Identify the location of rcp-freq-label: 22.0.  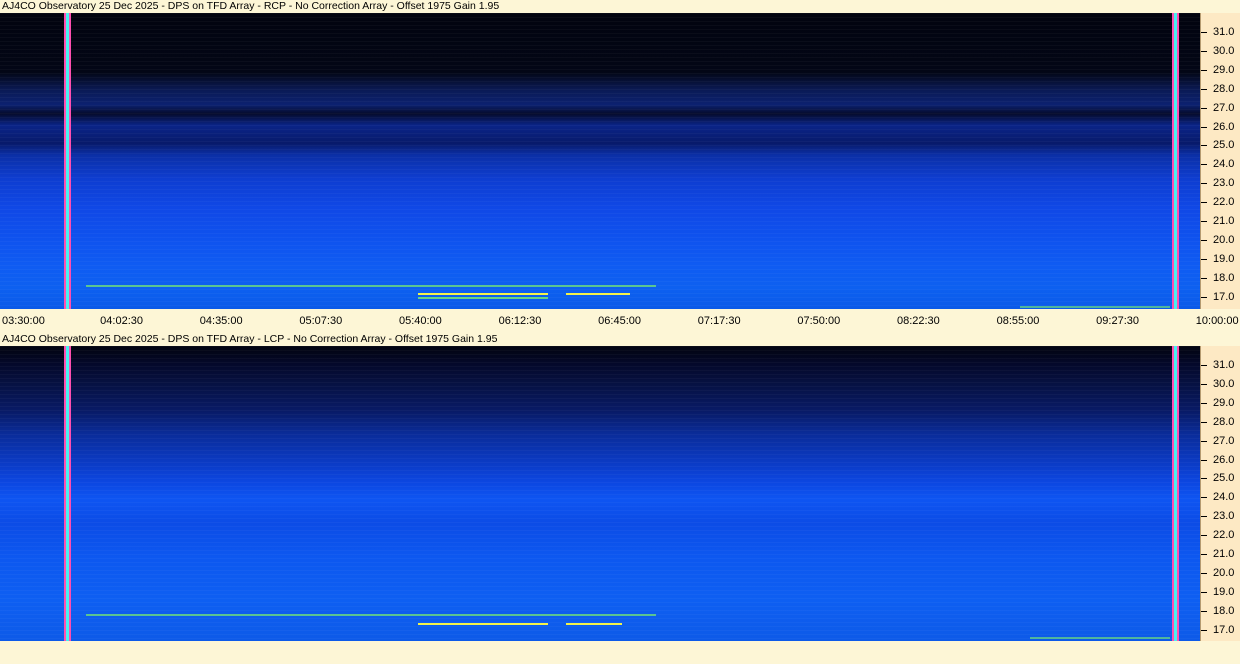
(1224, 202).